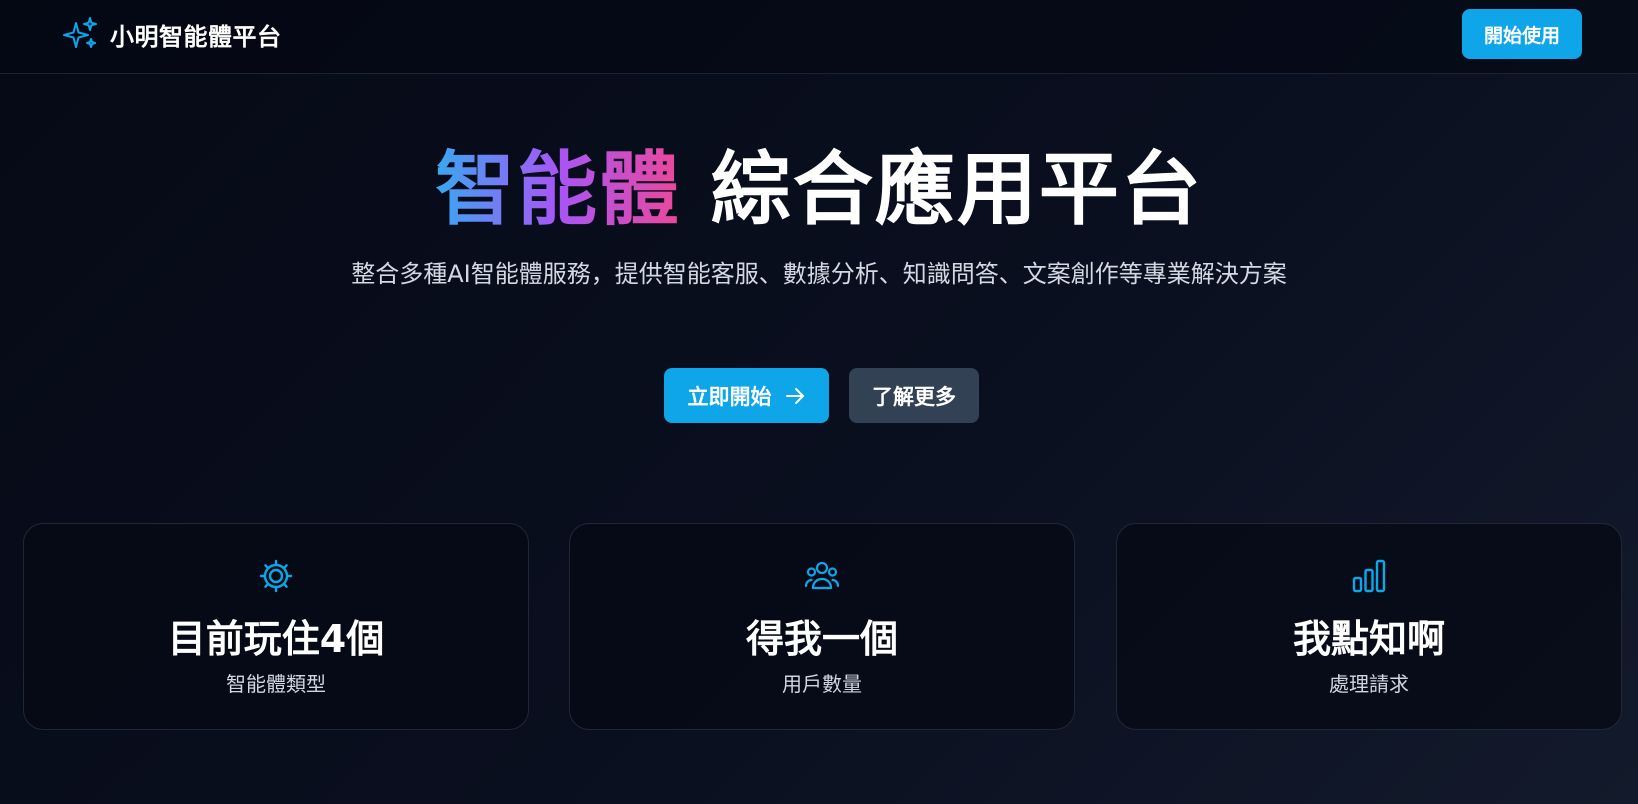 Image resolution: width=1638 pixels, height=804 pixels. I want to click on stat-card-agent-types: 目前玩住4個 智能體類型, so click(276, 626).